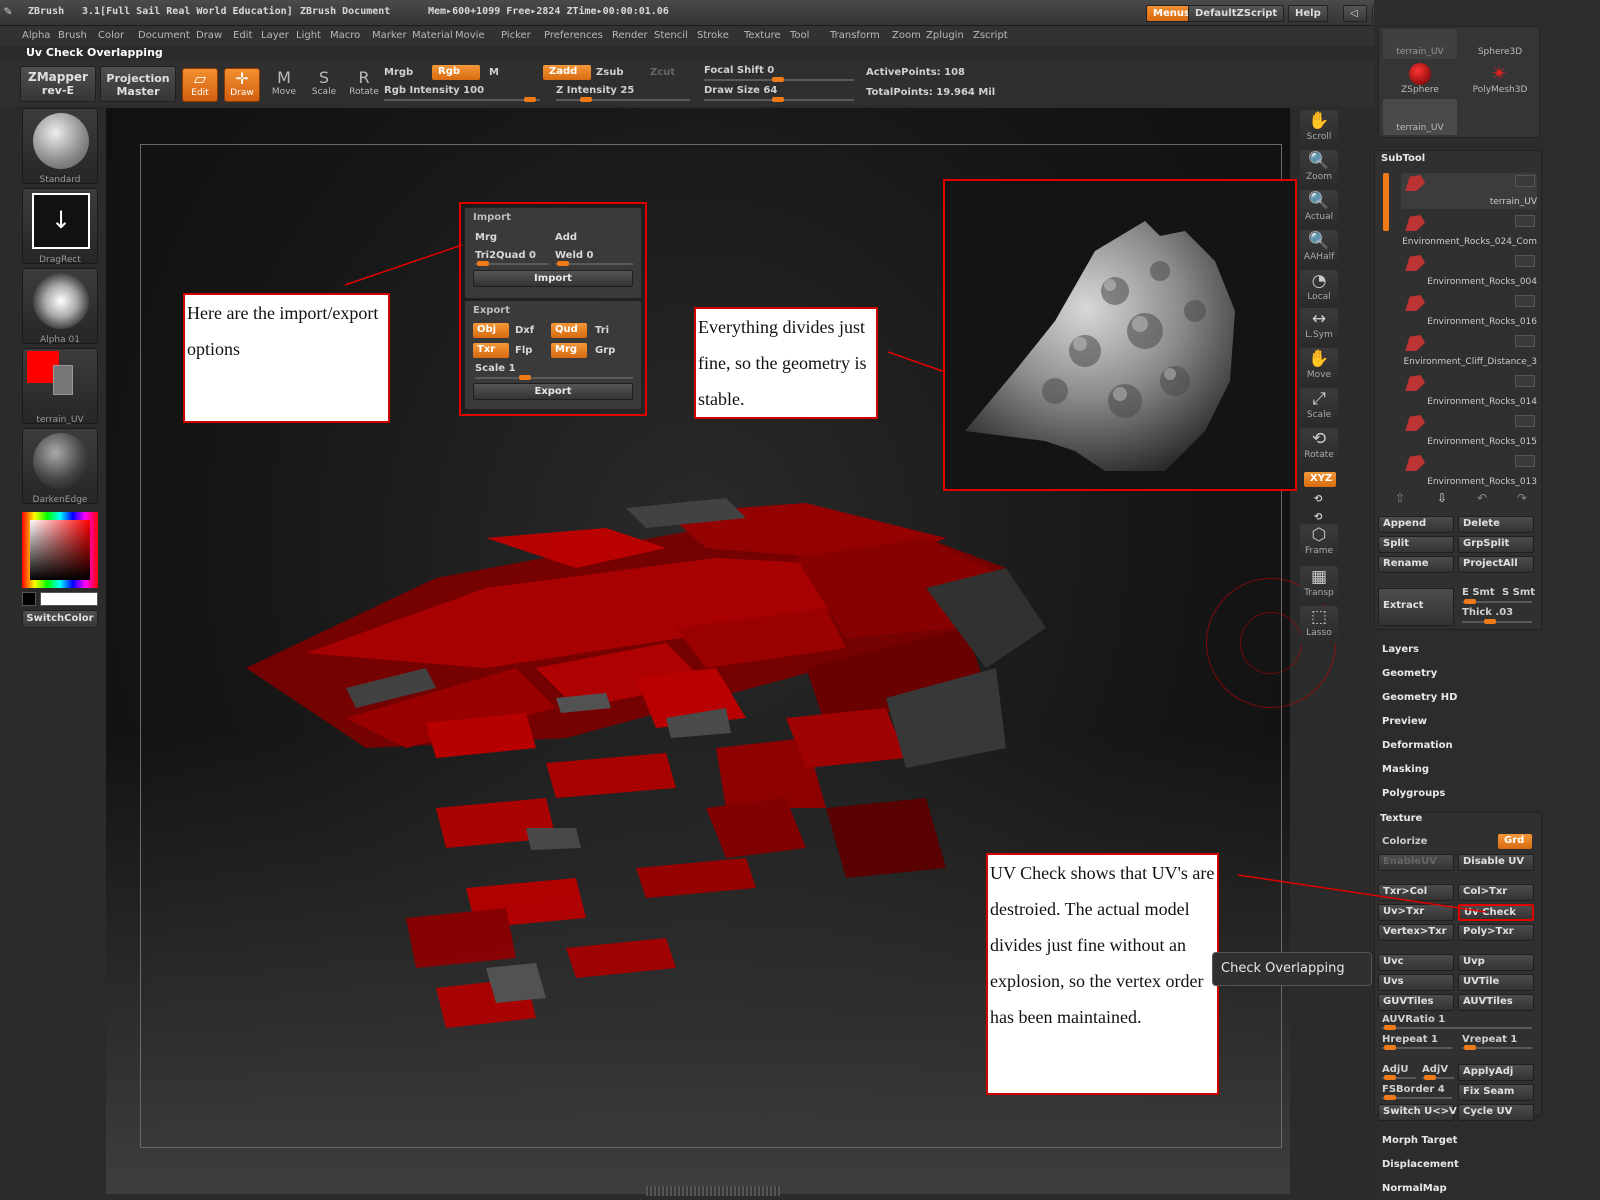 This screenshot has height=1200, width=1600. Describe the element at coordinates (602, 330) in the screenshot. I see `export-tri-toggle: Tri` at that location.